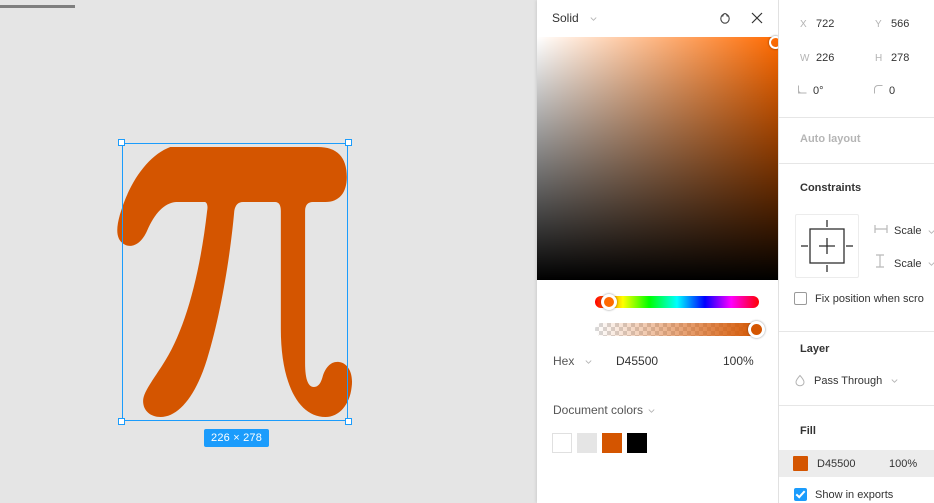 This screenshot has width=934, height=503. I want to click on vertical-constraint-select: Scale, so click(904, 263).